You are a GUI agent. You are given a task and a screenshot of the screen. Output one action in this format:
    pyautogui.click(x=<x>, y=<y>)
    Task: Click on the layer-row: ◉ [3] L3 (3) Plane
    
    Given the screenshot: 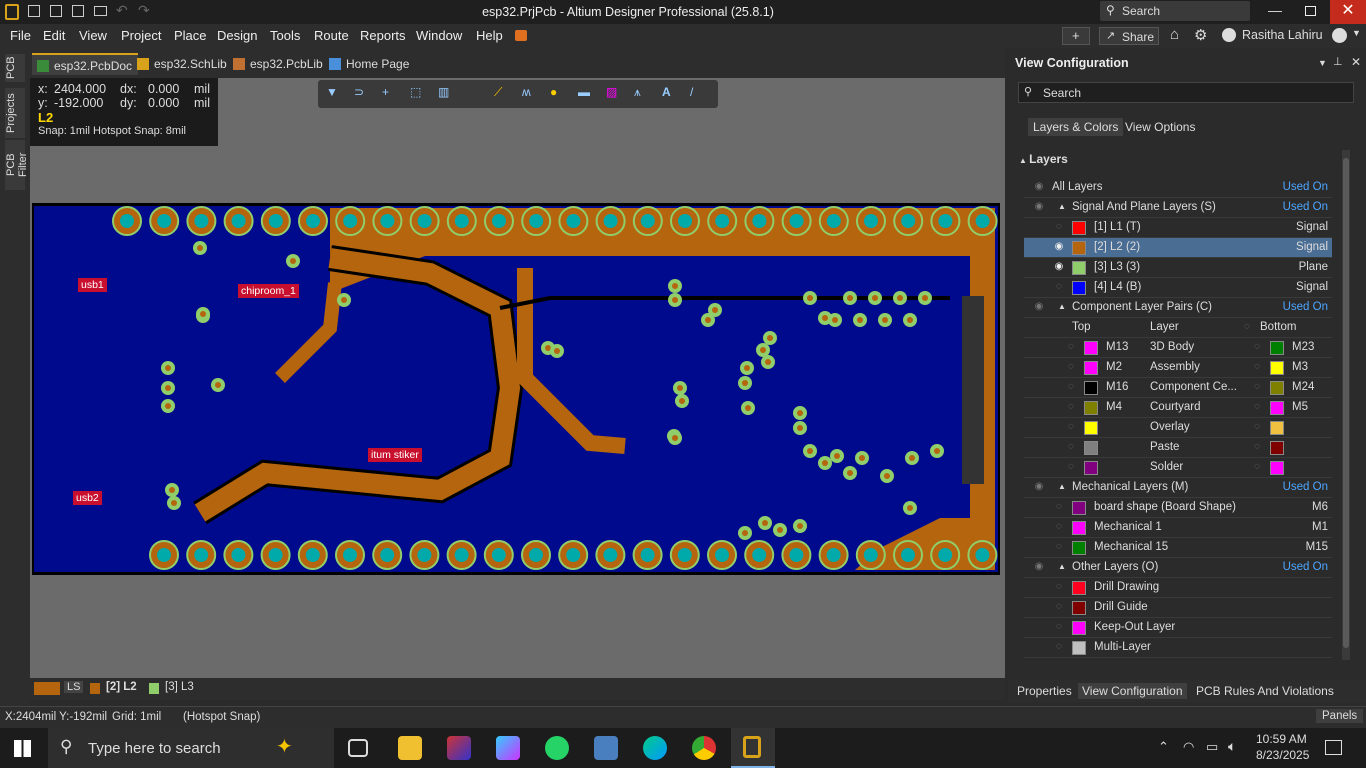 What is the action you would take?
    pyautogui.click(x=1178, y=268)
    